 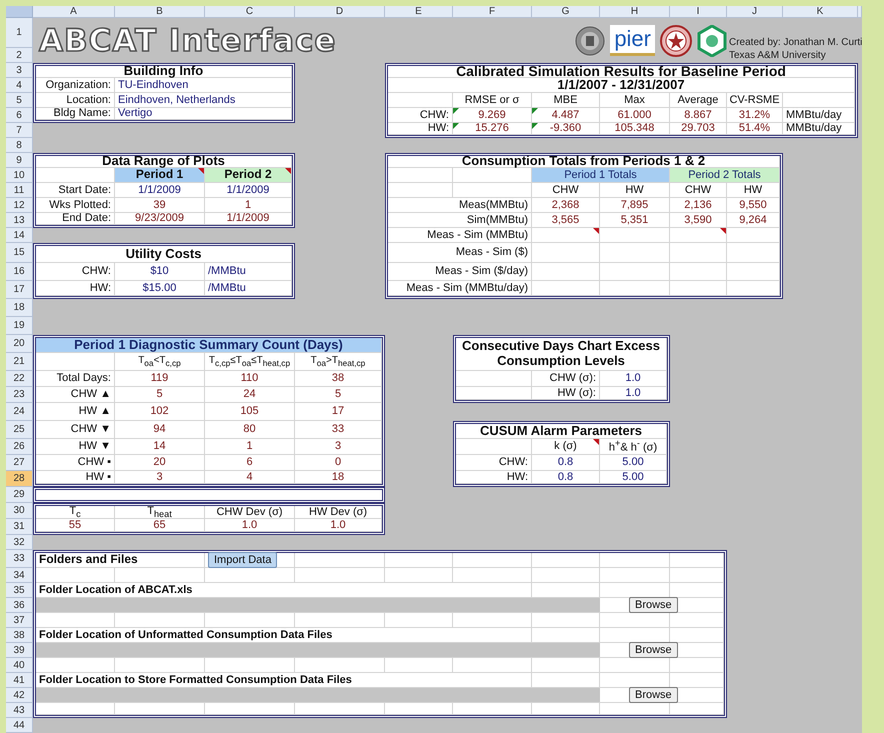 I want to click on row-number: 3, so click(x=19, y=70).